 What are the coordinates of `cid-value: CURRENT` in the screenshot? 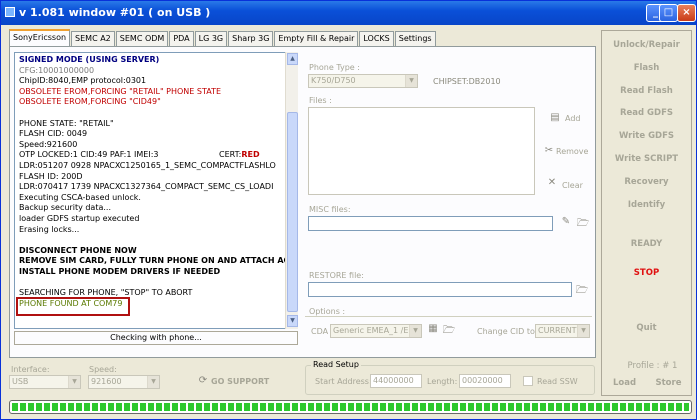 It's located at (557, 330).